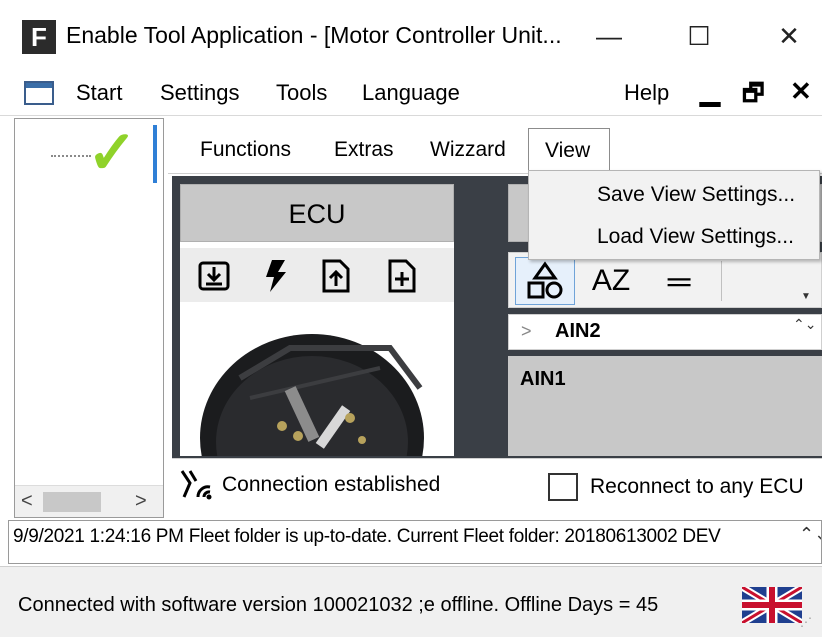 This screenshot has height=637, width=822. Describe the element at coordinates (543, 379) in the screenshot. I see `property-label-ain1: AIN1` at that location.